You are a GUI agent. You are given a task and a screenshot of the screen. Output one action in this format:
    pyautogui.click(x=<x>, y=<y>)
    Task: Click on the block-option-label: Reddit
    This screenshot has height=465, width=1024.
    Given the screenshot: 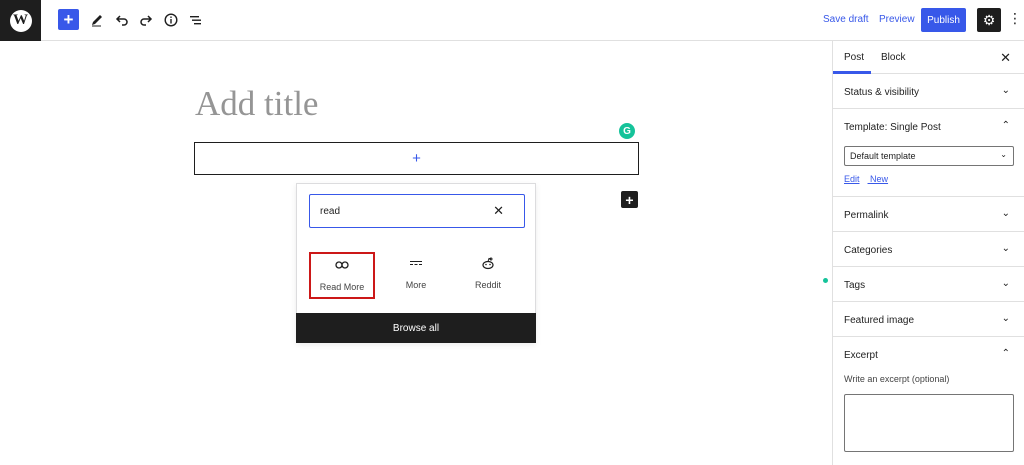 What is the action you would take?
    pyautogui.click(x=487, y=285)
    